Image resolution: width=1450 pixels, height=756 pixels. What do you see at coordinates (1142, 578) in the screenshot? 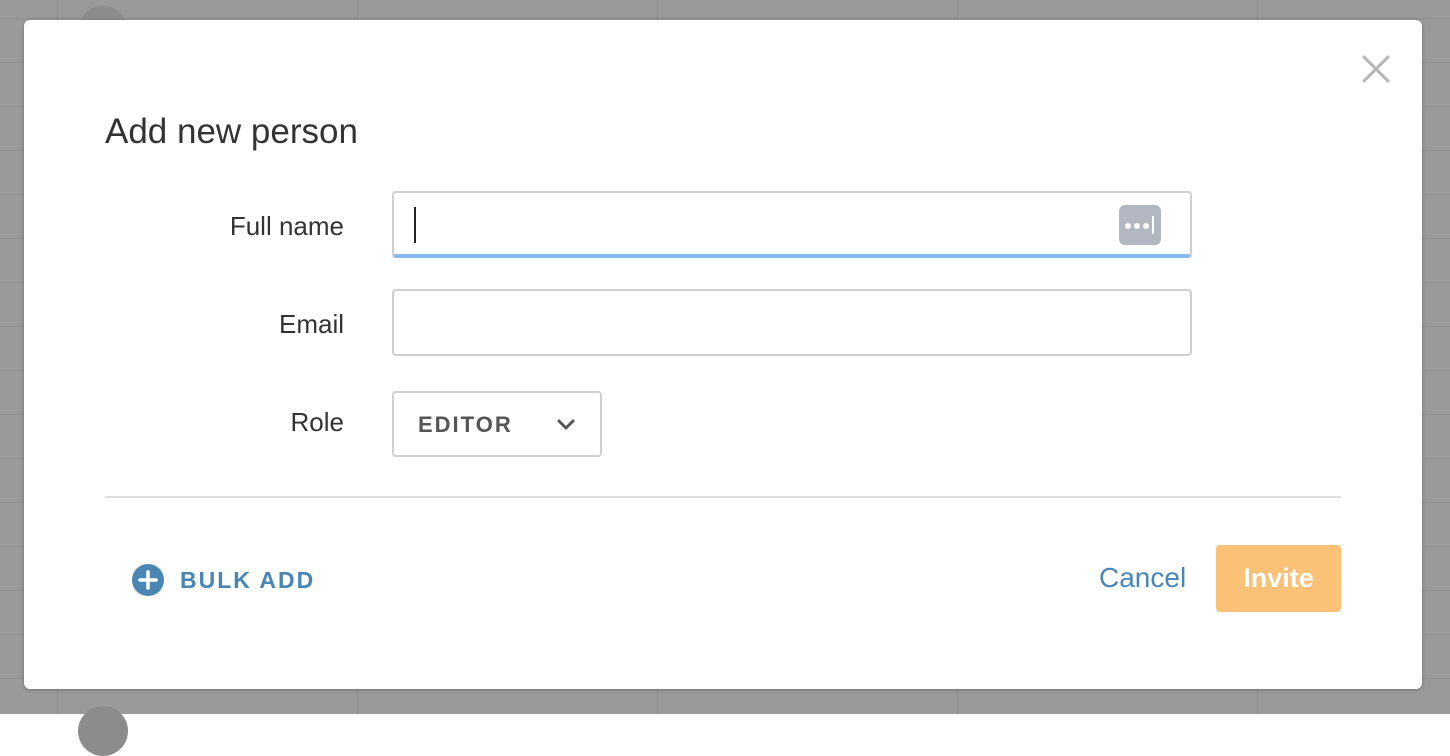
I see `cancel-button: Cancel` at bounding box center [1142, 578].